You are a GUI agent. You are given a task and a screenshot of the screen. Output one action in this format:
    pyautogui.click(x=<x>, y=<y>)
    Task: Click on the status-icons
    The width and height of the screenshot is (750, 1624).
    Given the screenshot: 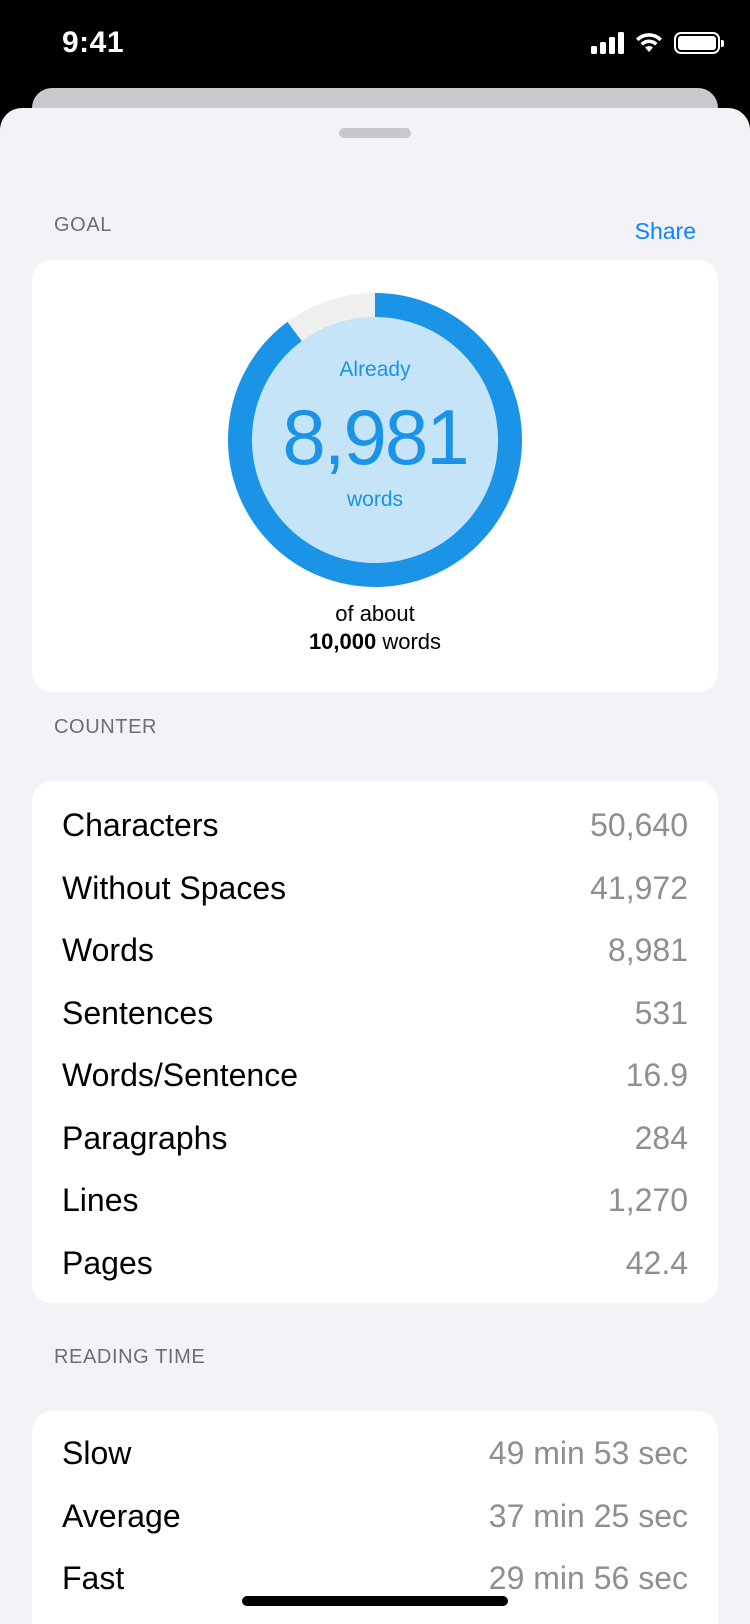 What is the action you would take?
    pyautogui.click(x=657, y=43)
    